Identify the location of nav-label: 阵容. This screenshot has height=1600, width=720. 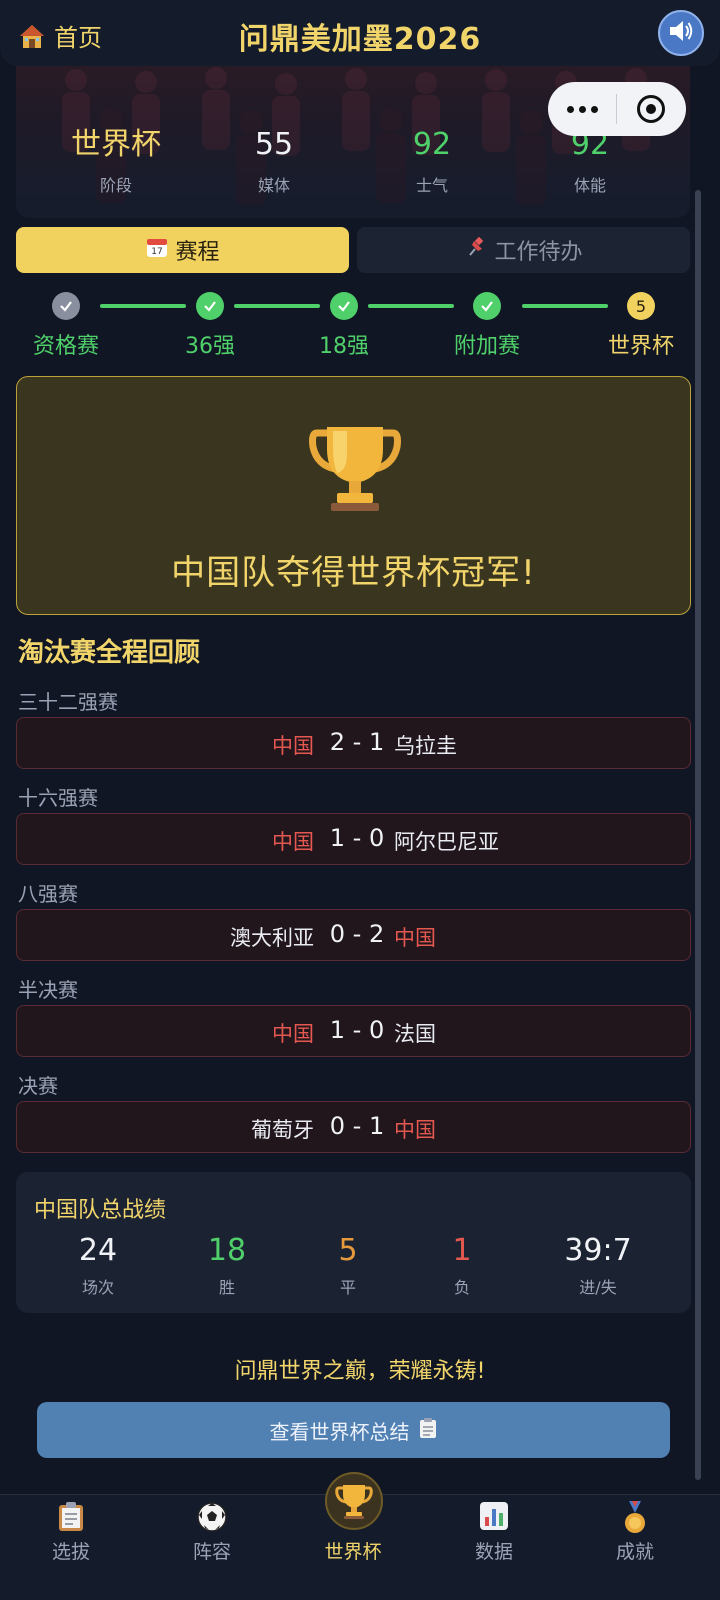
(211, 1552).